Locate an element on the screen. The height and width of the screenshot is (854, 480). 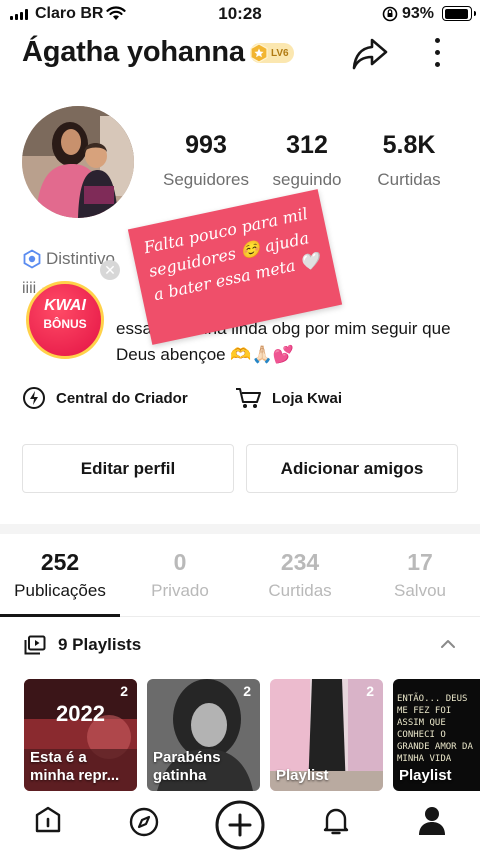
tab-saved: 17 Salvou is located at coordinates (420, 575).